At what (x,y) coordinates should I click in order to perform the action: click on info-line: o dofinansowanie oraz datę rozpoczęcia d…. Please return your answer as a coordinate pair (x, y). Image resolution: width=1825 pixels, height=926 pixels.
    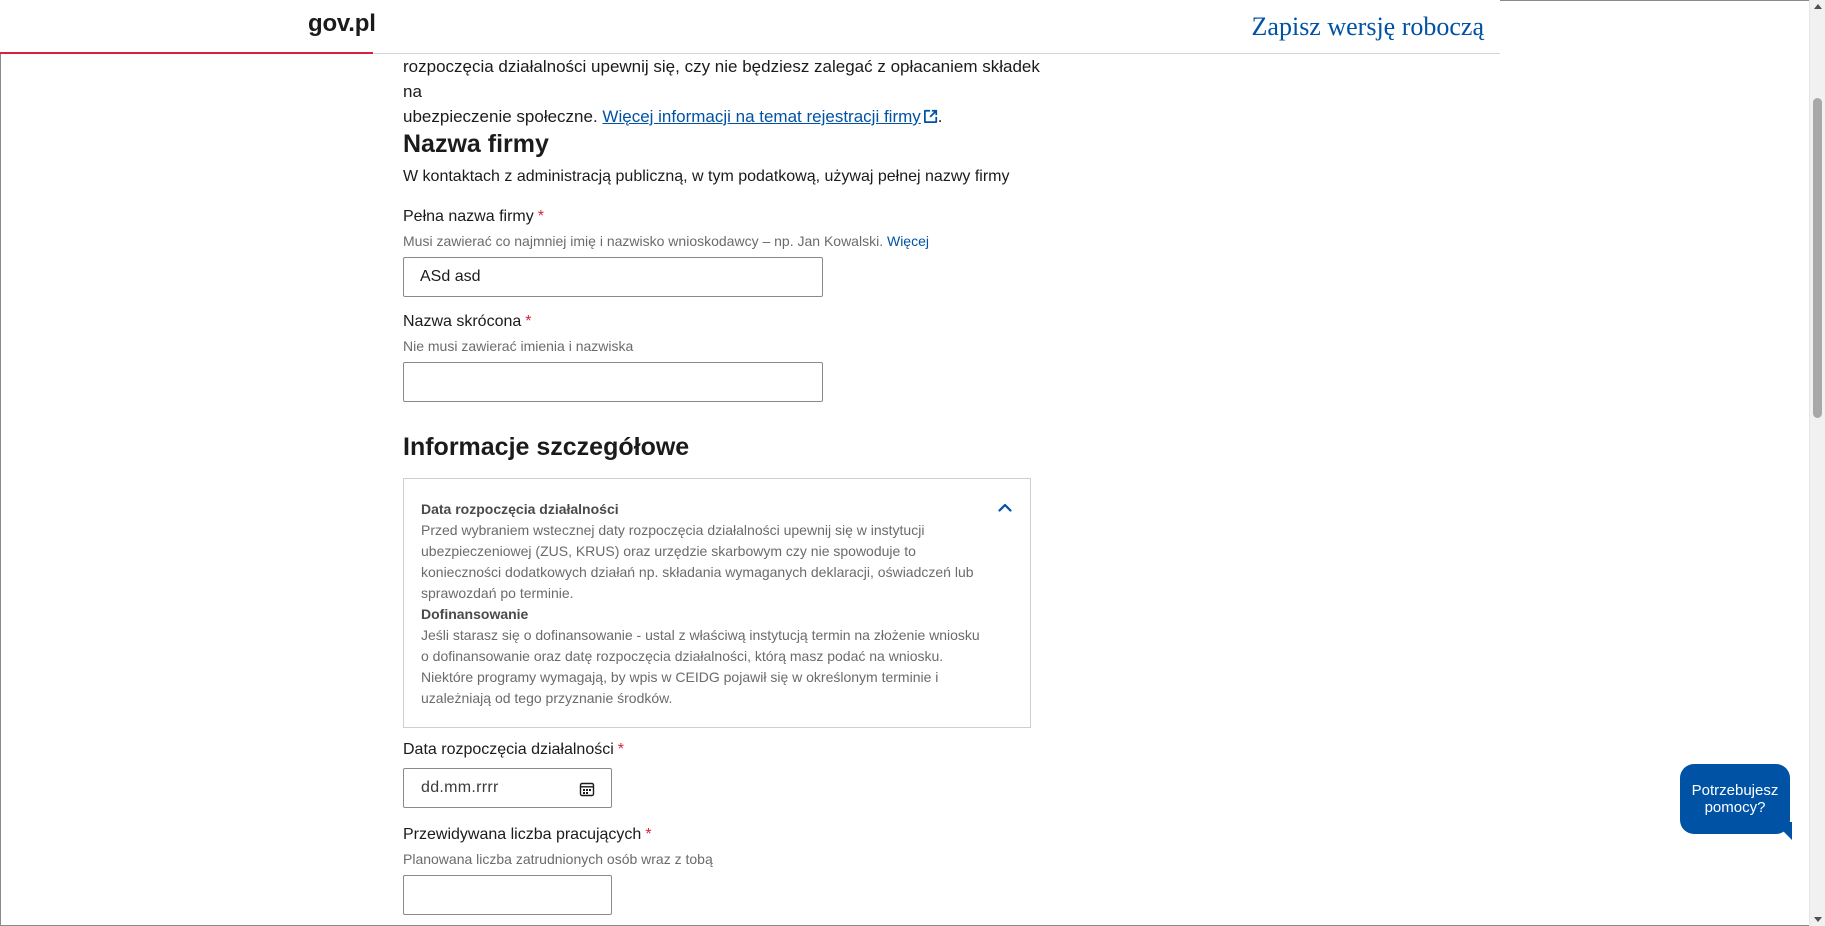
    Looking at the image, I should click on (682, 656).